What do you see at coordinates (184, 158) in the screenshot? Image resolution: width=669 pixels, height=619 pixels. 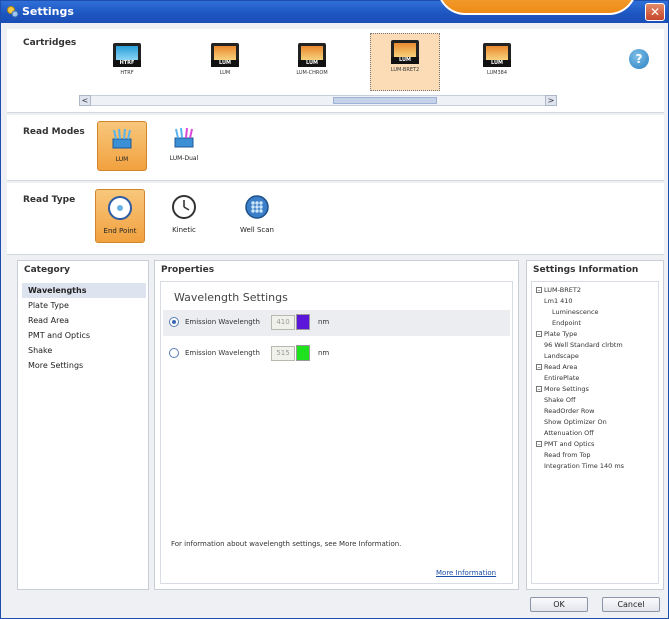 I see `mode-caption: LUM-Dual` at bounding box center [184, 158].